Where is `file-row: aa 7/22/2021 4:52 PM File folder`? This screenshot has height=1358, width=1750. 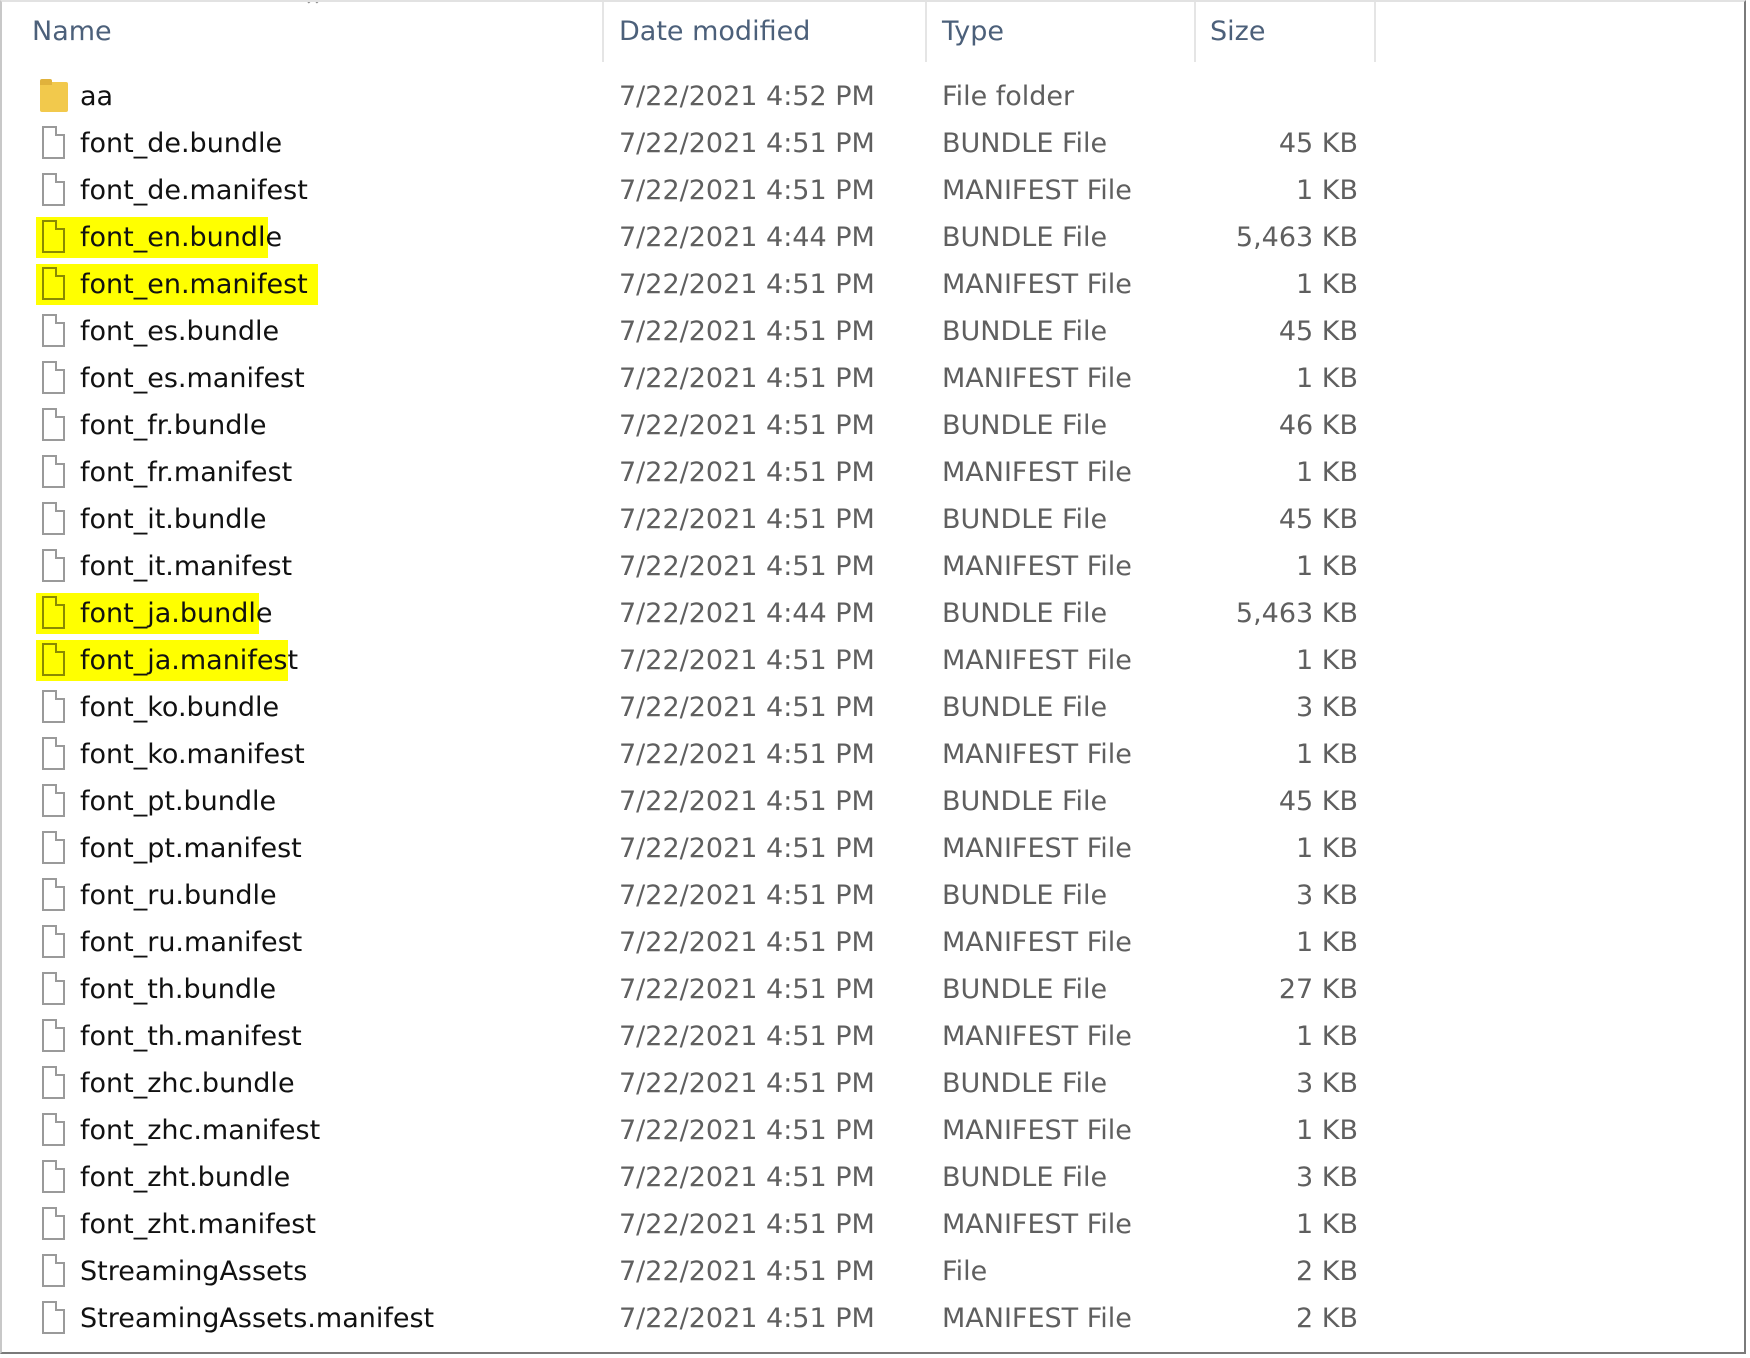 file-row: aa 7/22/2021 4:52 PM File folder is located at coordinates (873, 96).